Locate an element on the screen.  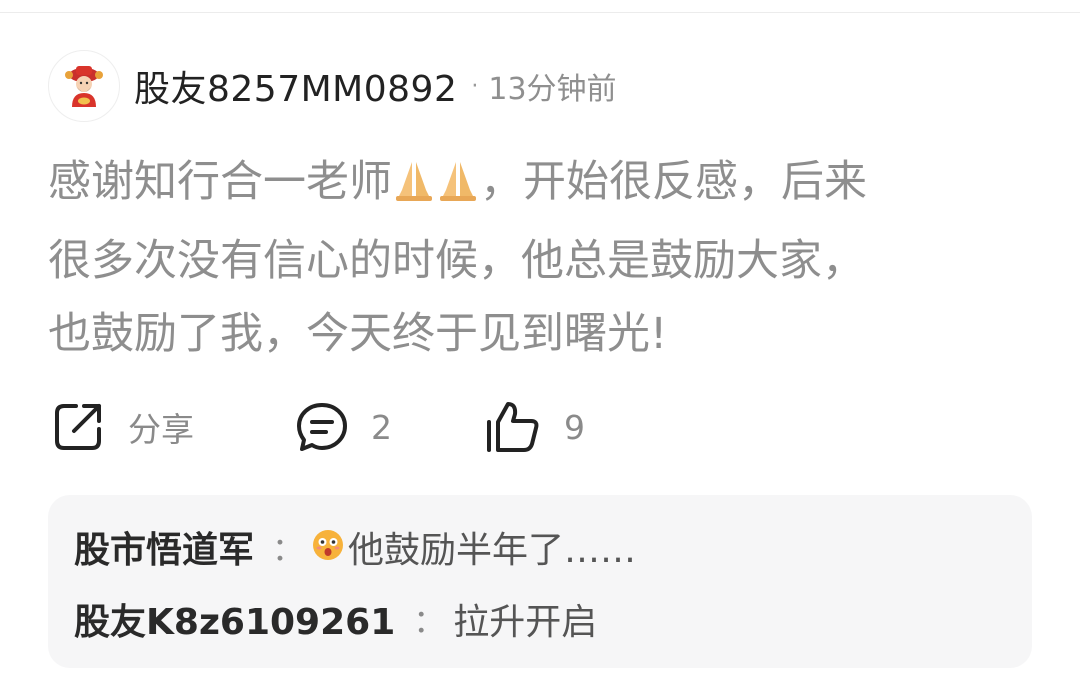
comment-item: 股友K8z6109261 ： 拉升开启 is located at coordinates (335, 619).